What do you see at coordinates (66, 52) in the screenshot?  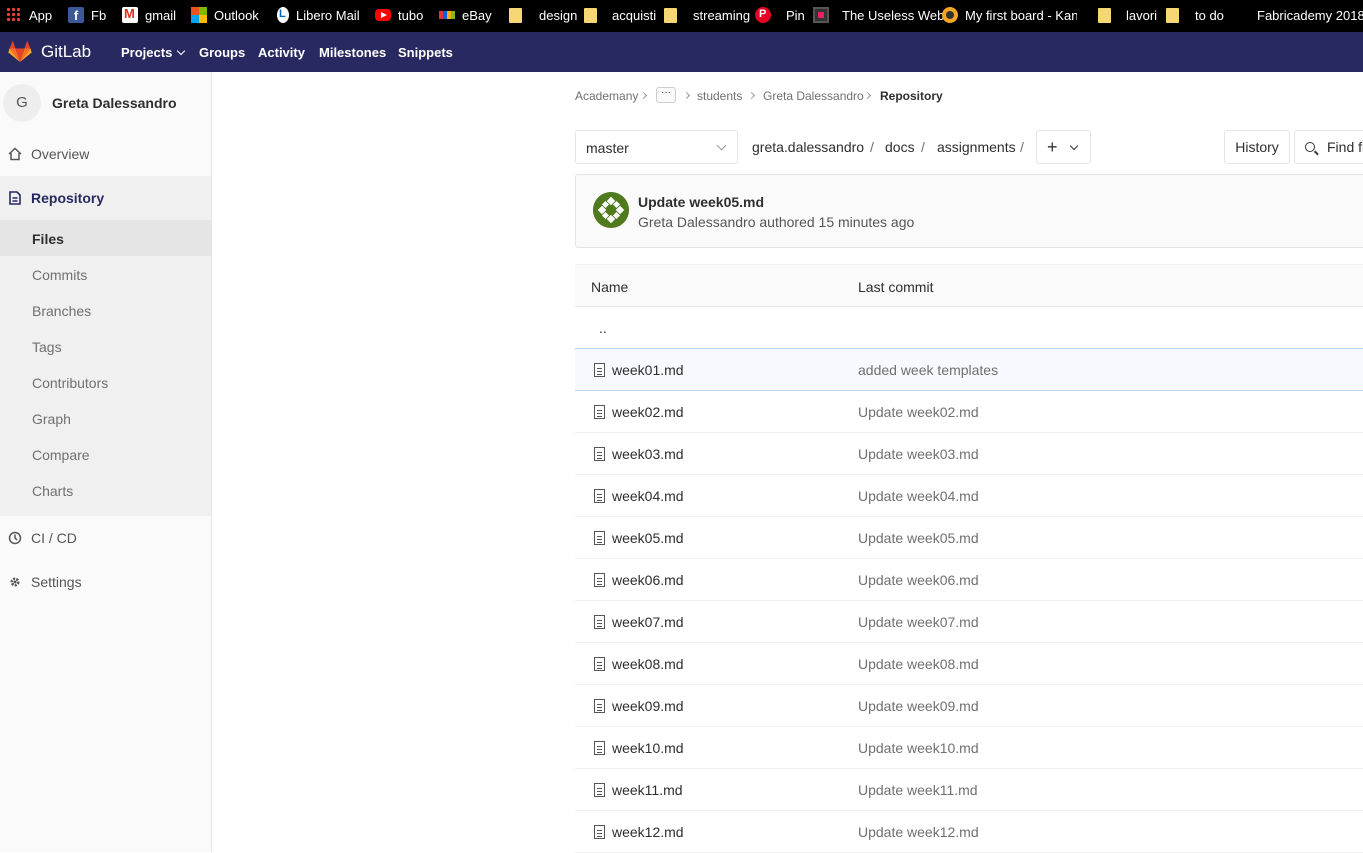 I see `gitlab-brand: GitLab` at bounding box center [66, 52].